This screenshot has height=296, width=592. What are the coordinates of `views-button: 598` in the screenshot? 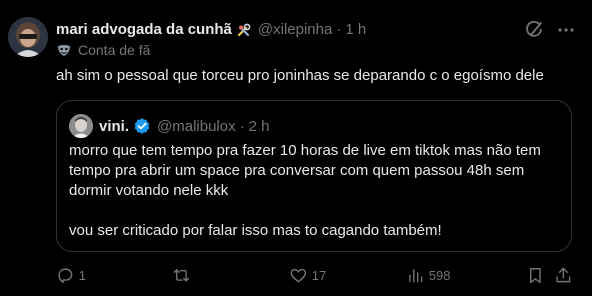 It's located at (428, 275).